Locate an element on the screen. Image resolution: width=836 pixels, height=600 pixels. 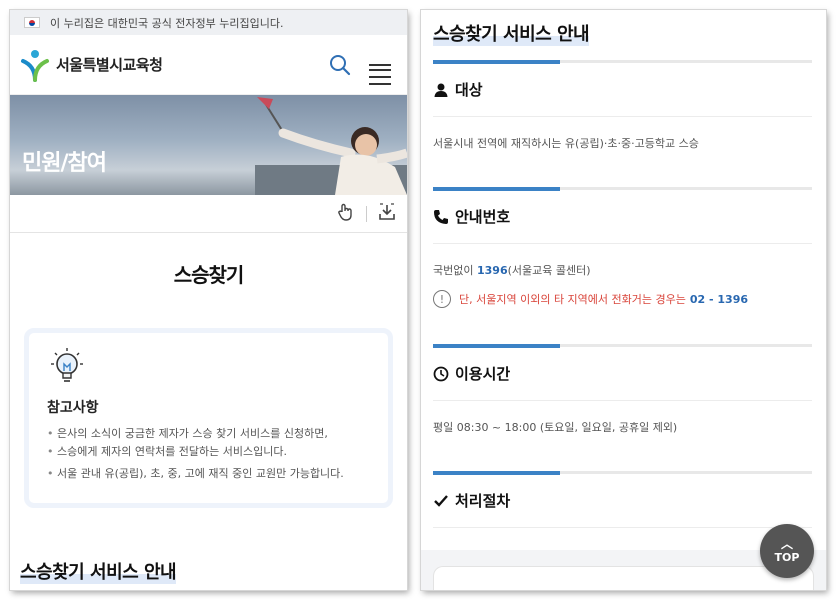
banner-image is located at coordinates (331, 146).